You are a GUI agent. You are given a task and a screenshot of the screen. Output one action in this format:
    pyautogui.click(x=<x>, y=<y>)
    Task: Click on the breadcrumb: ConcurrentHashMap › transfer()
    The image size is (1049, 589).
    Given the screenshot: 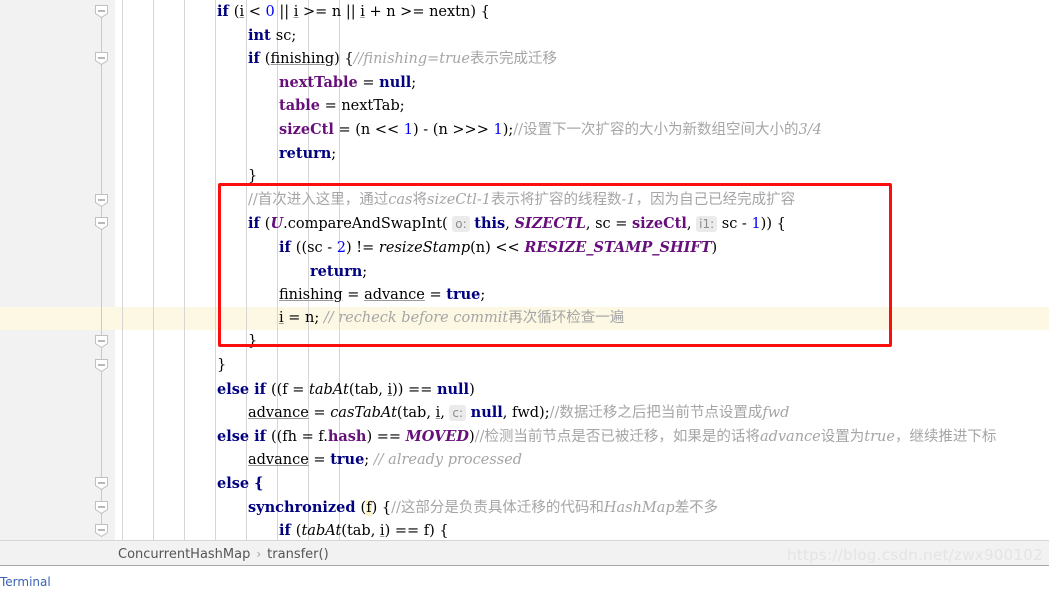 What is the action you would take?
    pyautogui.click(x=223, y=554)
    